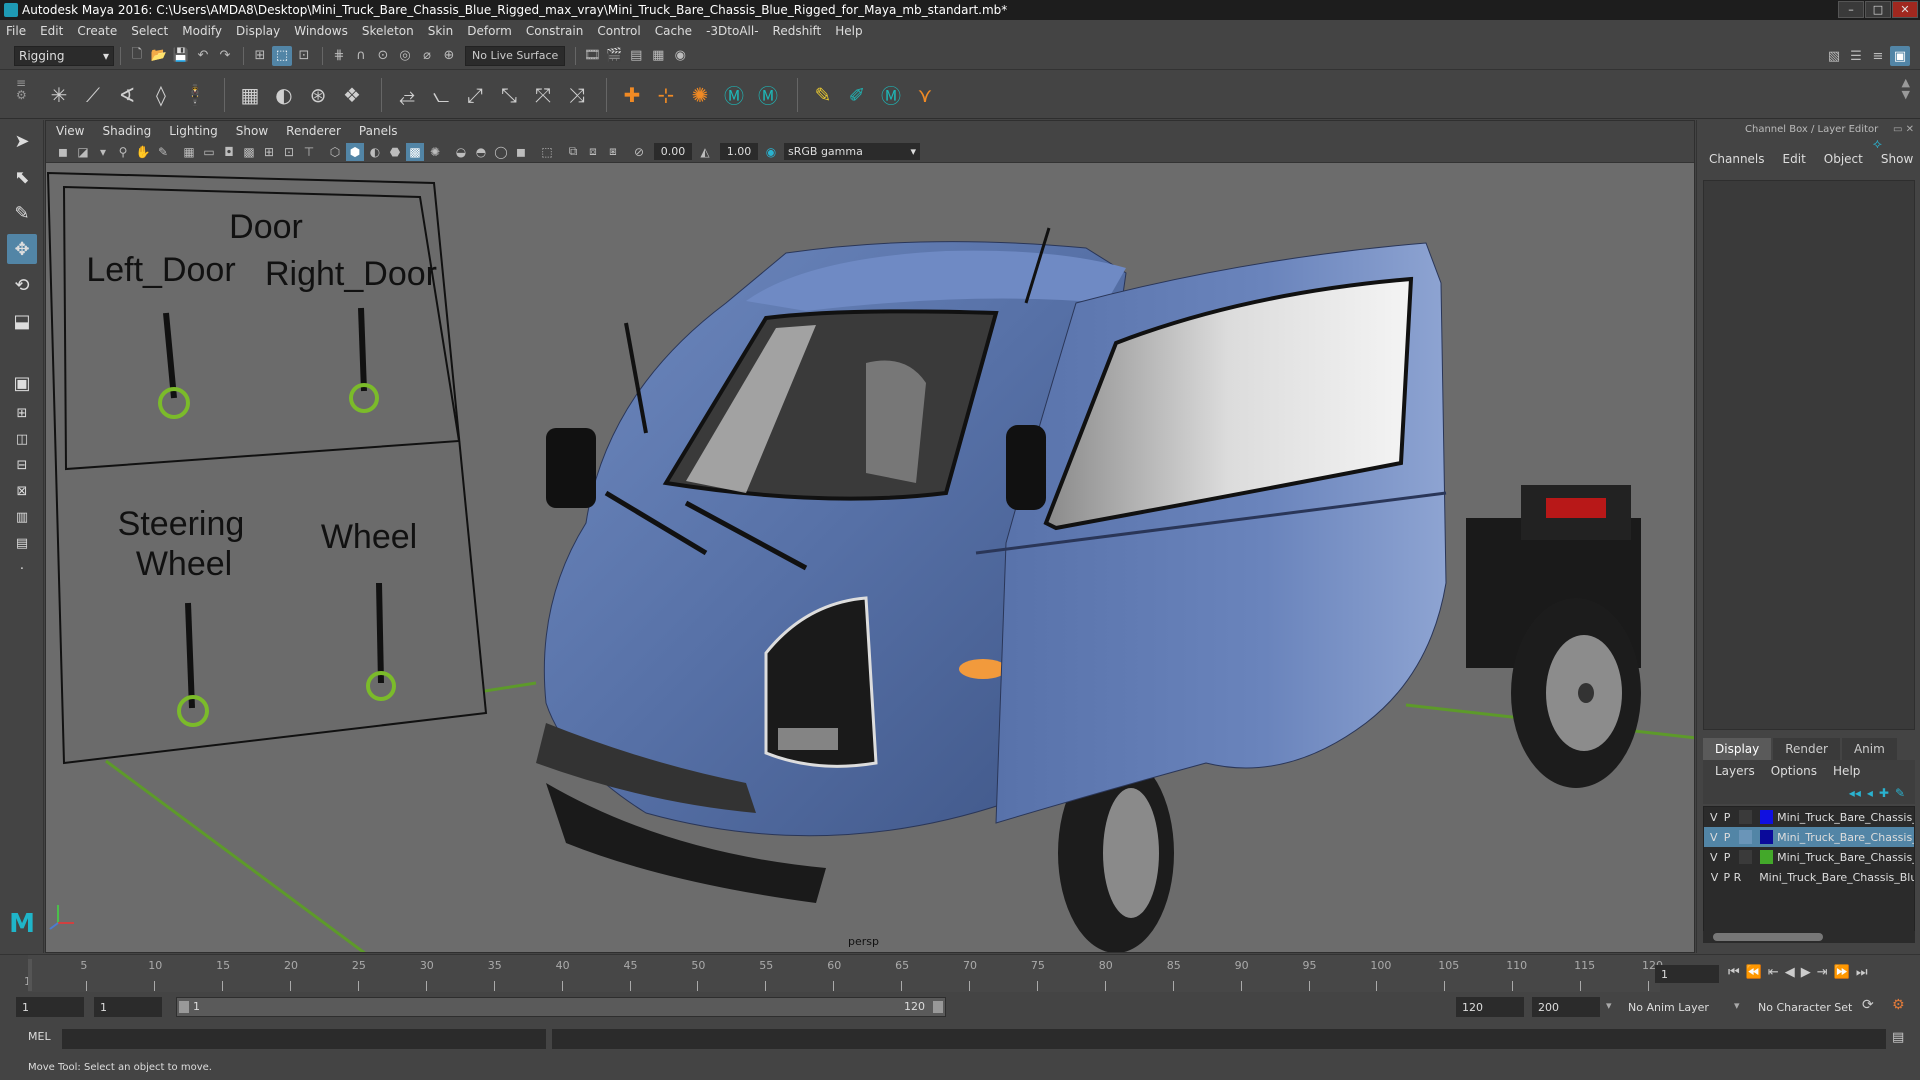 Image resolution: width=1920 pixels, height=1080 pixels. I want to click on gamma-field: 1.00, so click(739, 151).